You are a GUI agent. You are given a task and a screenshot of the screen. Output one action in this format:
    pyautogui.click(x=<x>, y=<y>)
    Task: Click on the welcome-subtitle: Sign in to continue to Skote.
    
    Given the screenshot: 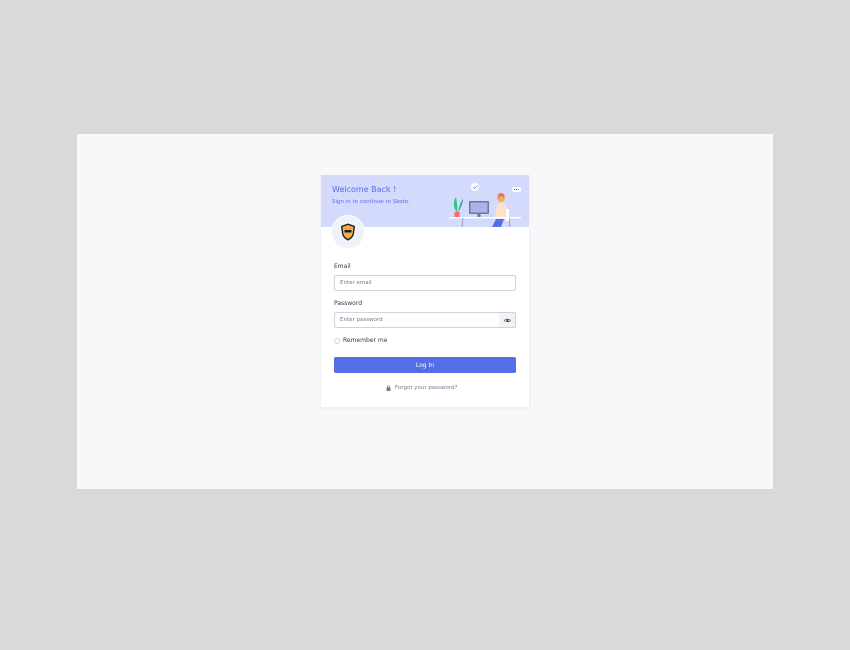 What is the action you would take?
    pyautogui.click(x=371, y=202)
    